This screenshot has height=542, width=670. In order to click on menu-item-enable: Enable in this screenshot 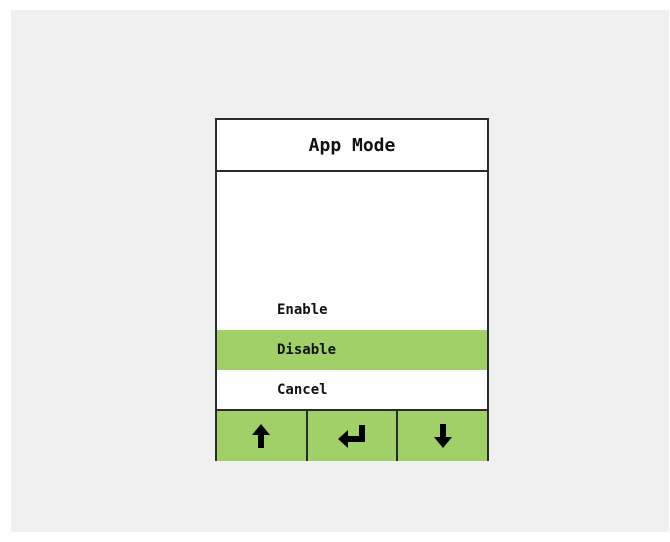, I will do `click(352, 310)`.